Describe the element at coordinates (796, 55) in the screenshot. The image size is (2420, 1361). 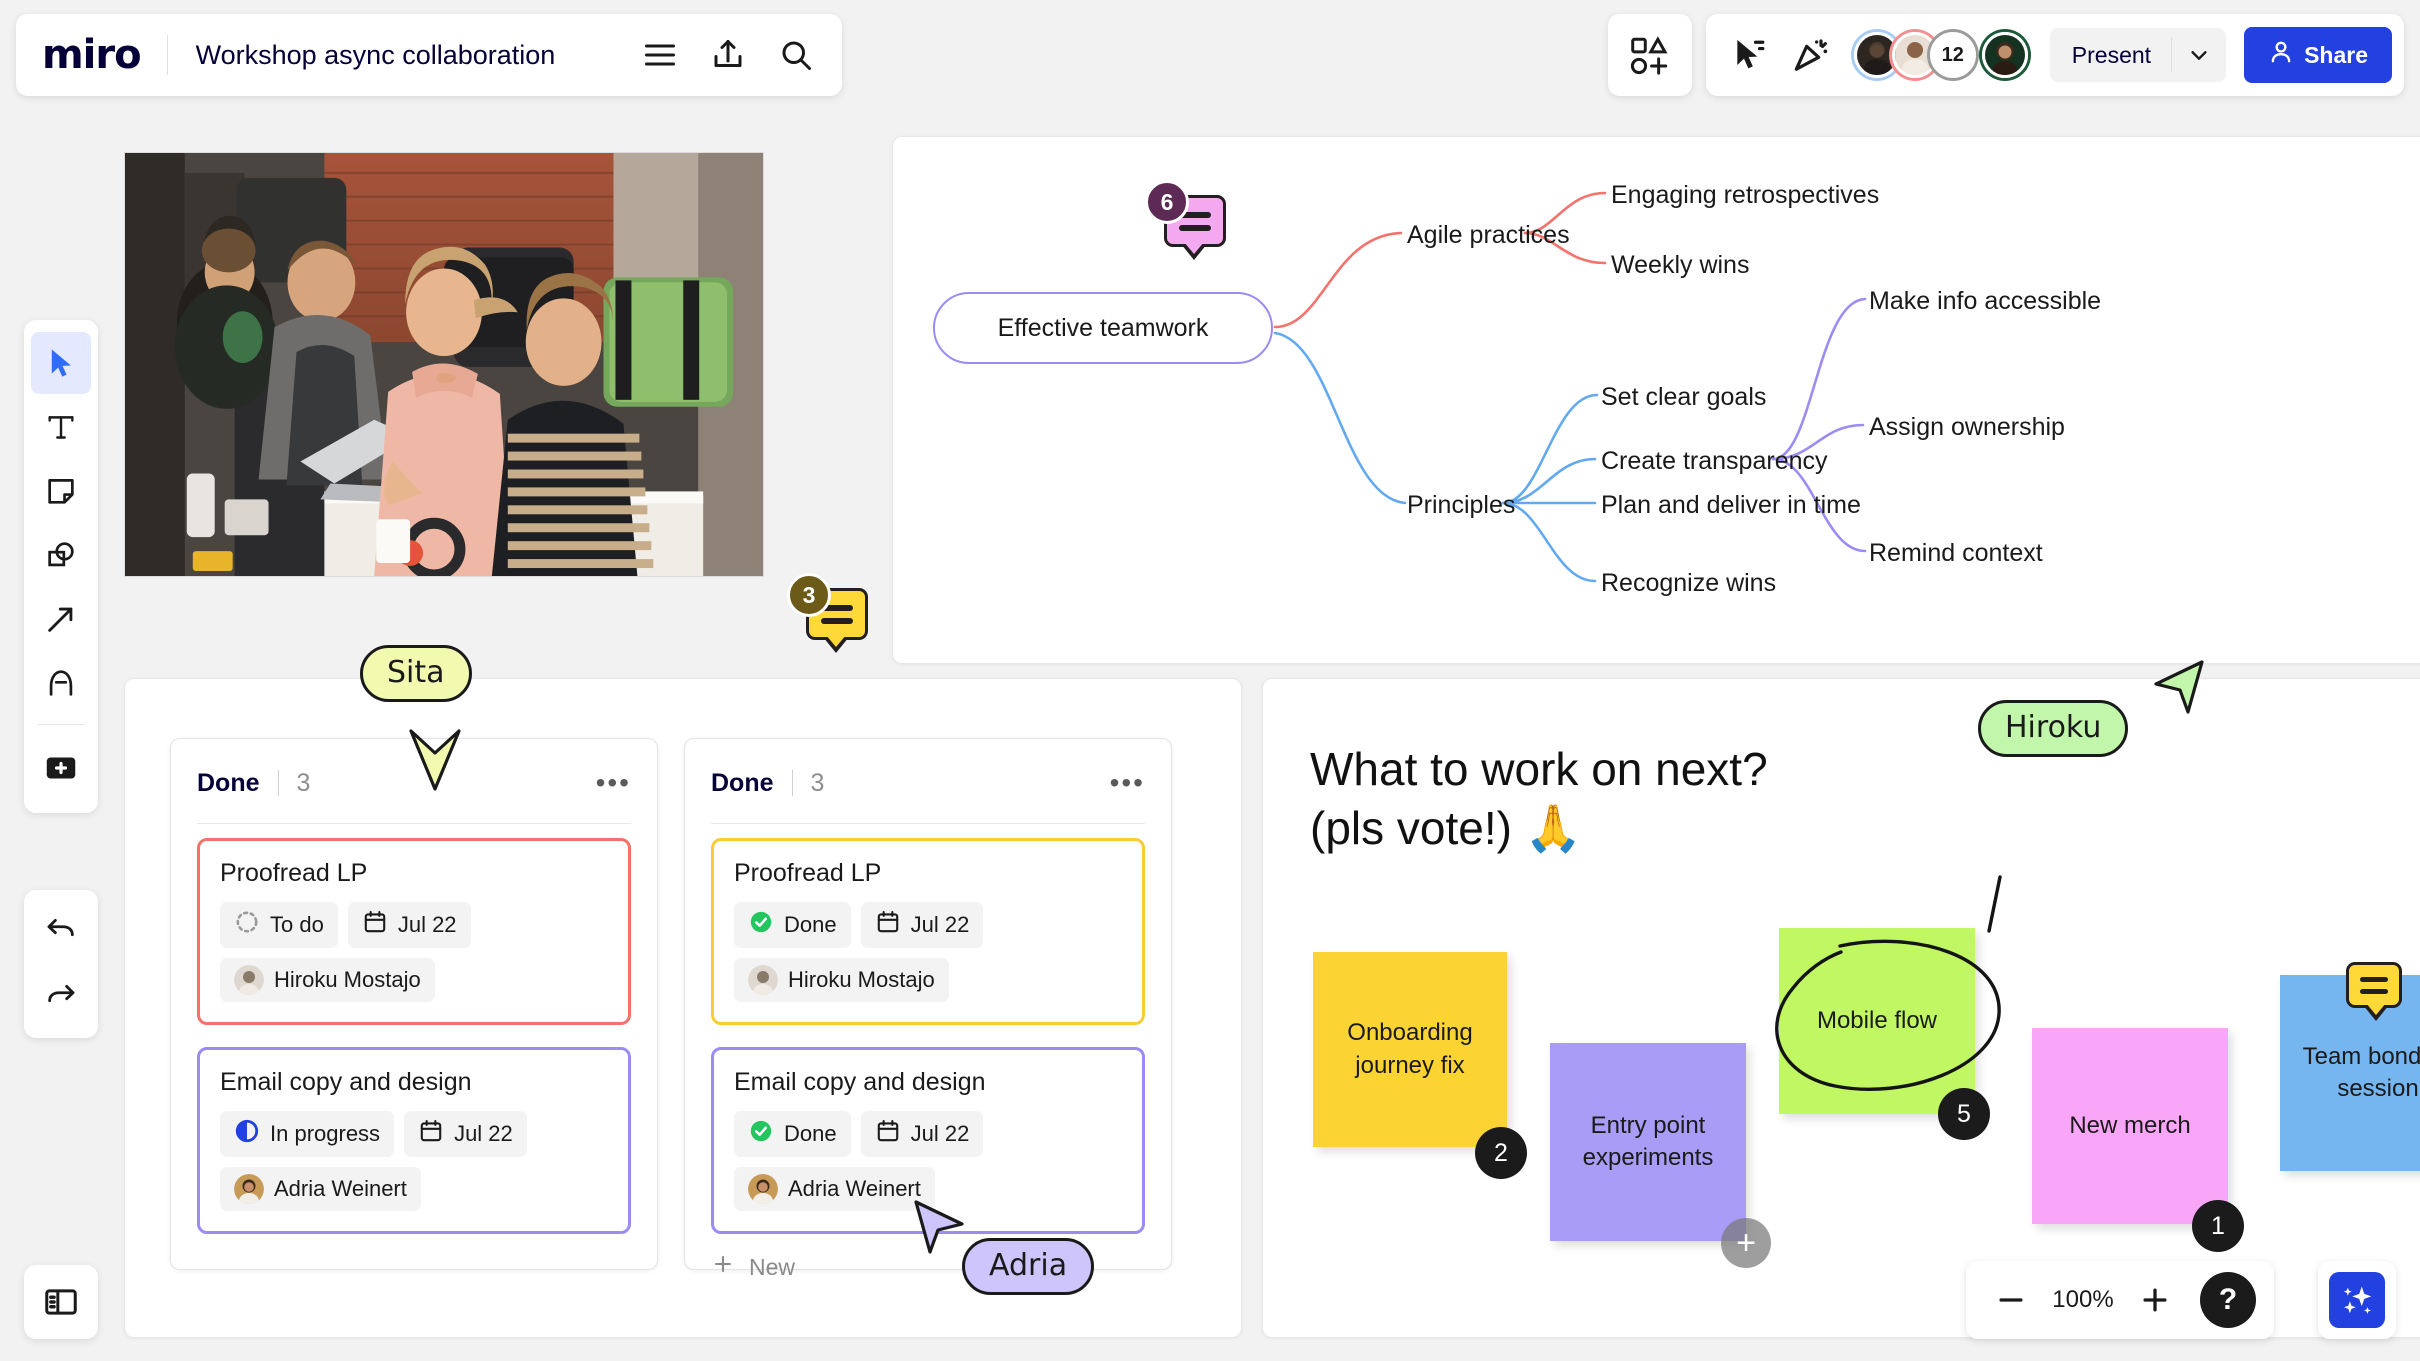
I see `search-icon` at that location.